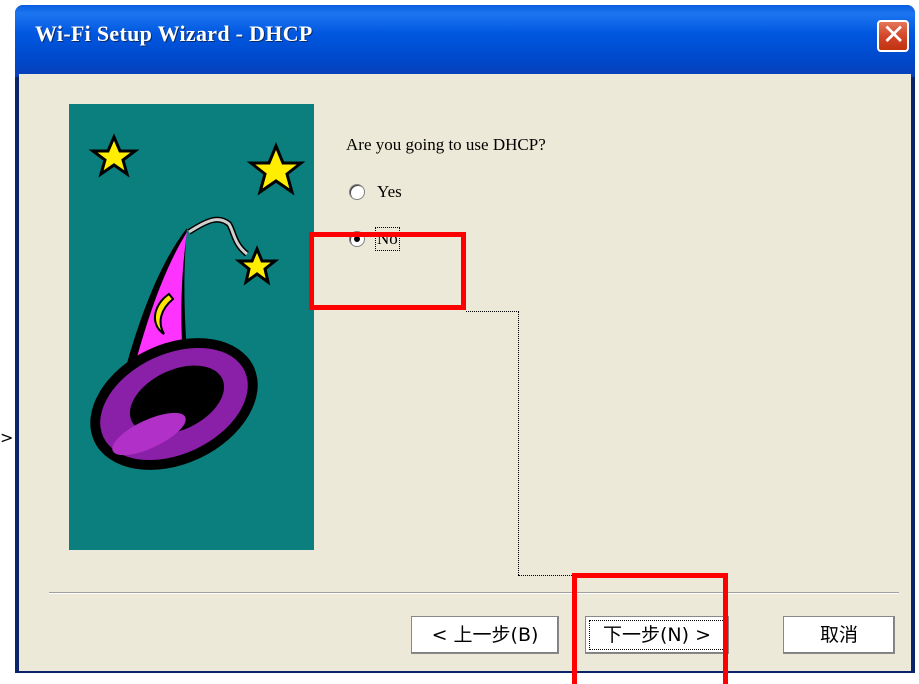  What do you see at coordinates (174, 33) in the screenshot?
I see `window-title: Wi-Fi Setup Wizard - DHCP` at bounding box center [174, 33].